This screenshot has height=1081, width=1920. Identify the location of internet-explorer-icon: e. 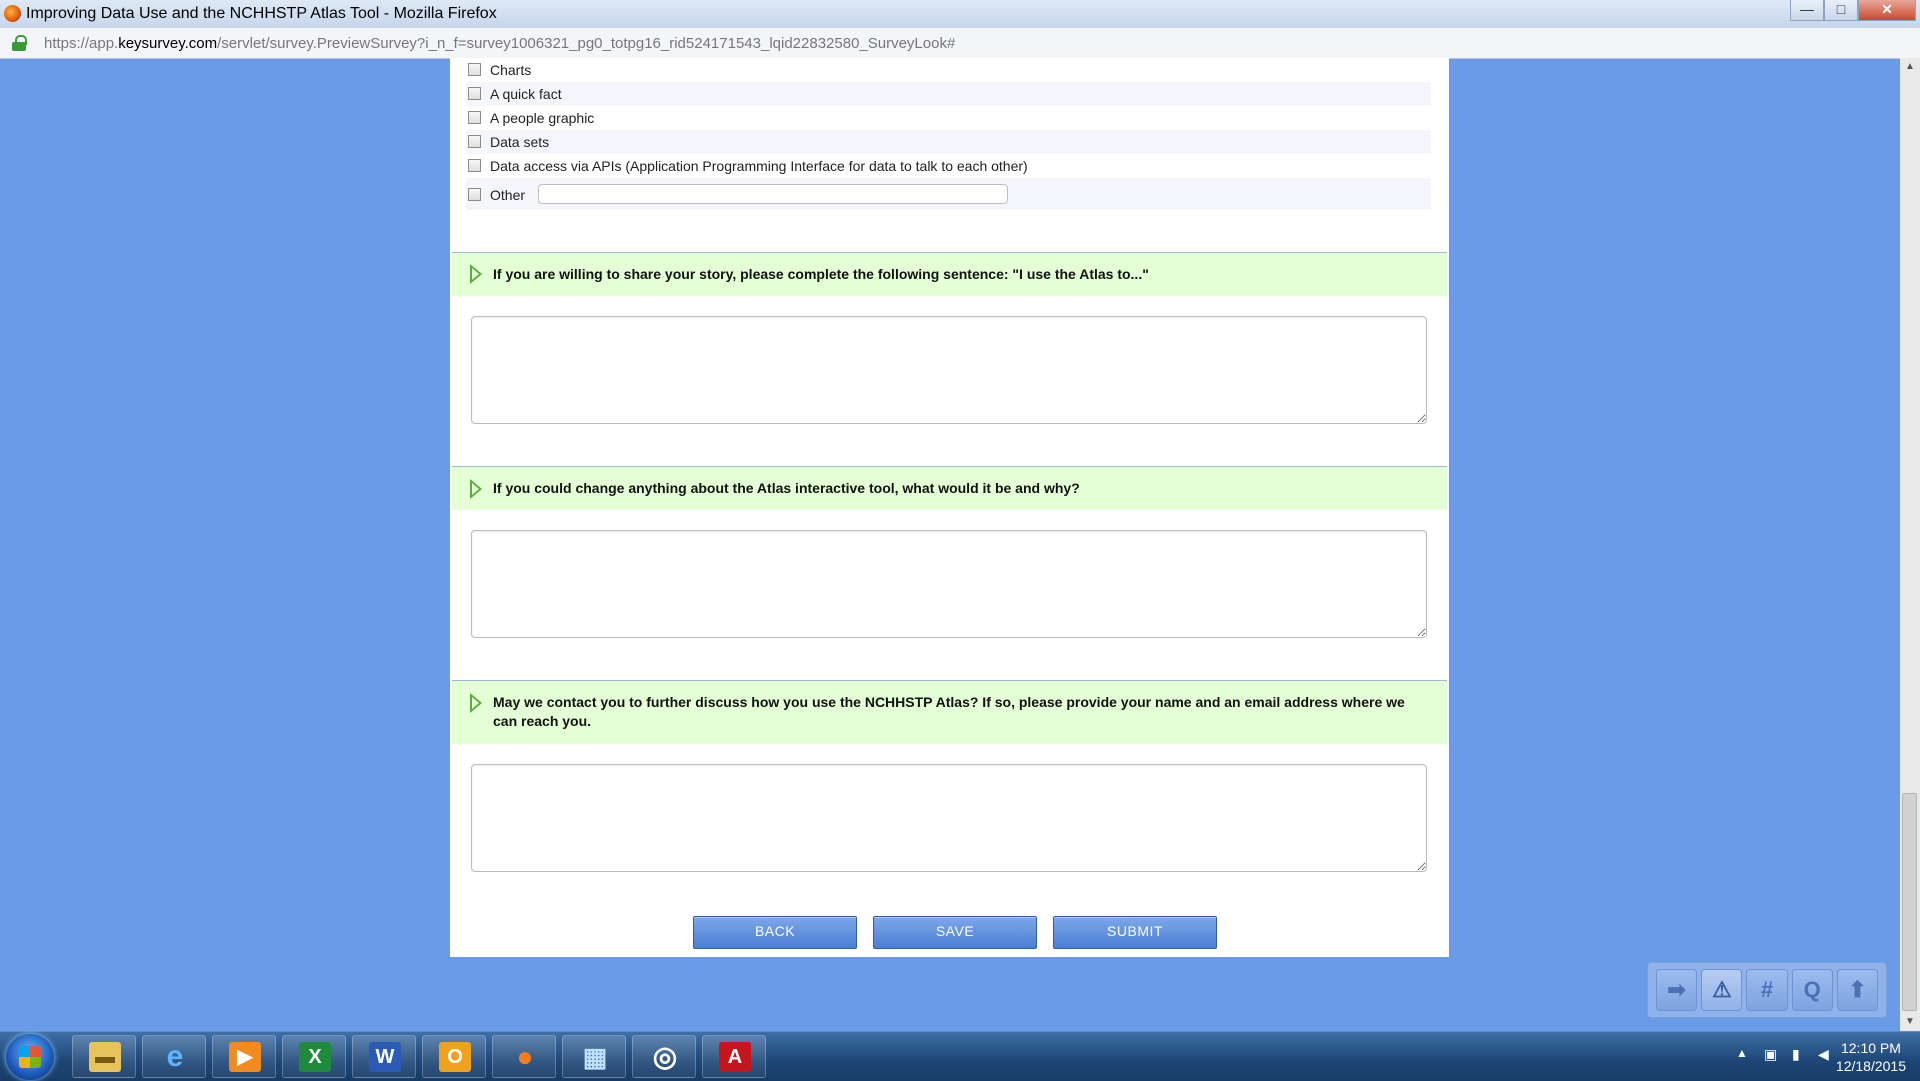
(175, 1056).